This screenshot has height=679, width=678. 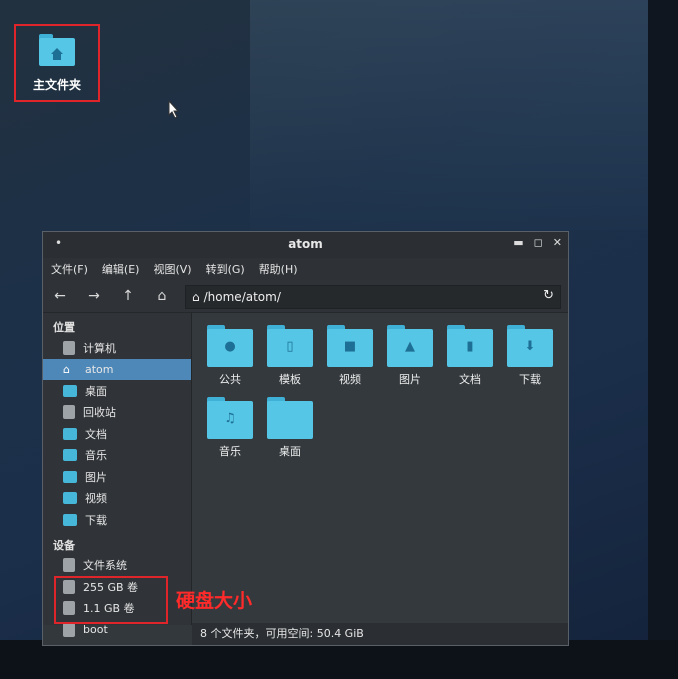 I want to click on folder-label: 公共, so click(x=230, y=379).